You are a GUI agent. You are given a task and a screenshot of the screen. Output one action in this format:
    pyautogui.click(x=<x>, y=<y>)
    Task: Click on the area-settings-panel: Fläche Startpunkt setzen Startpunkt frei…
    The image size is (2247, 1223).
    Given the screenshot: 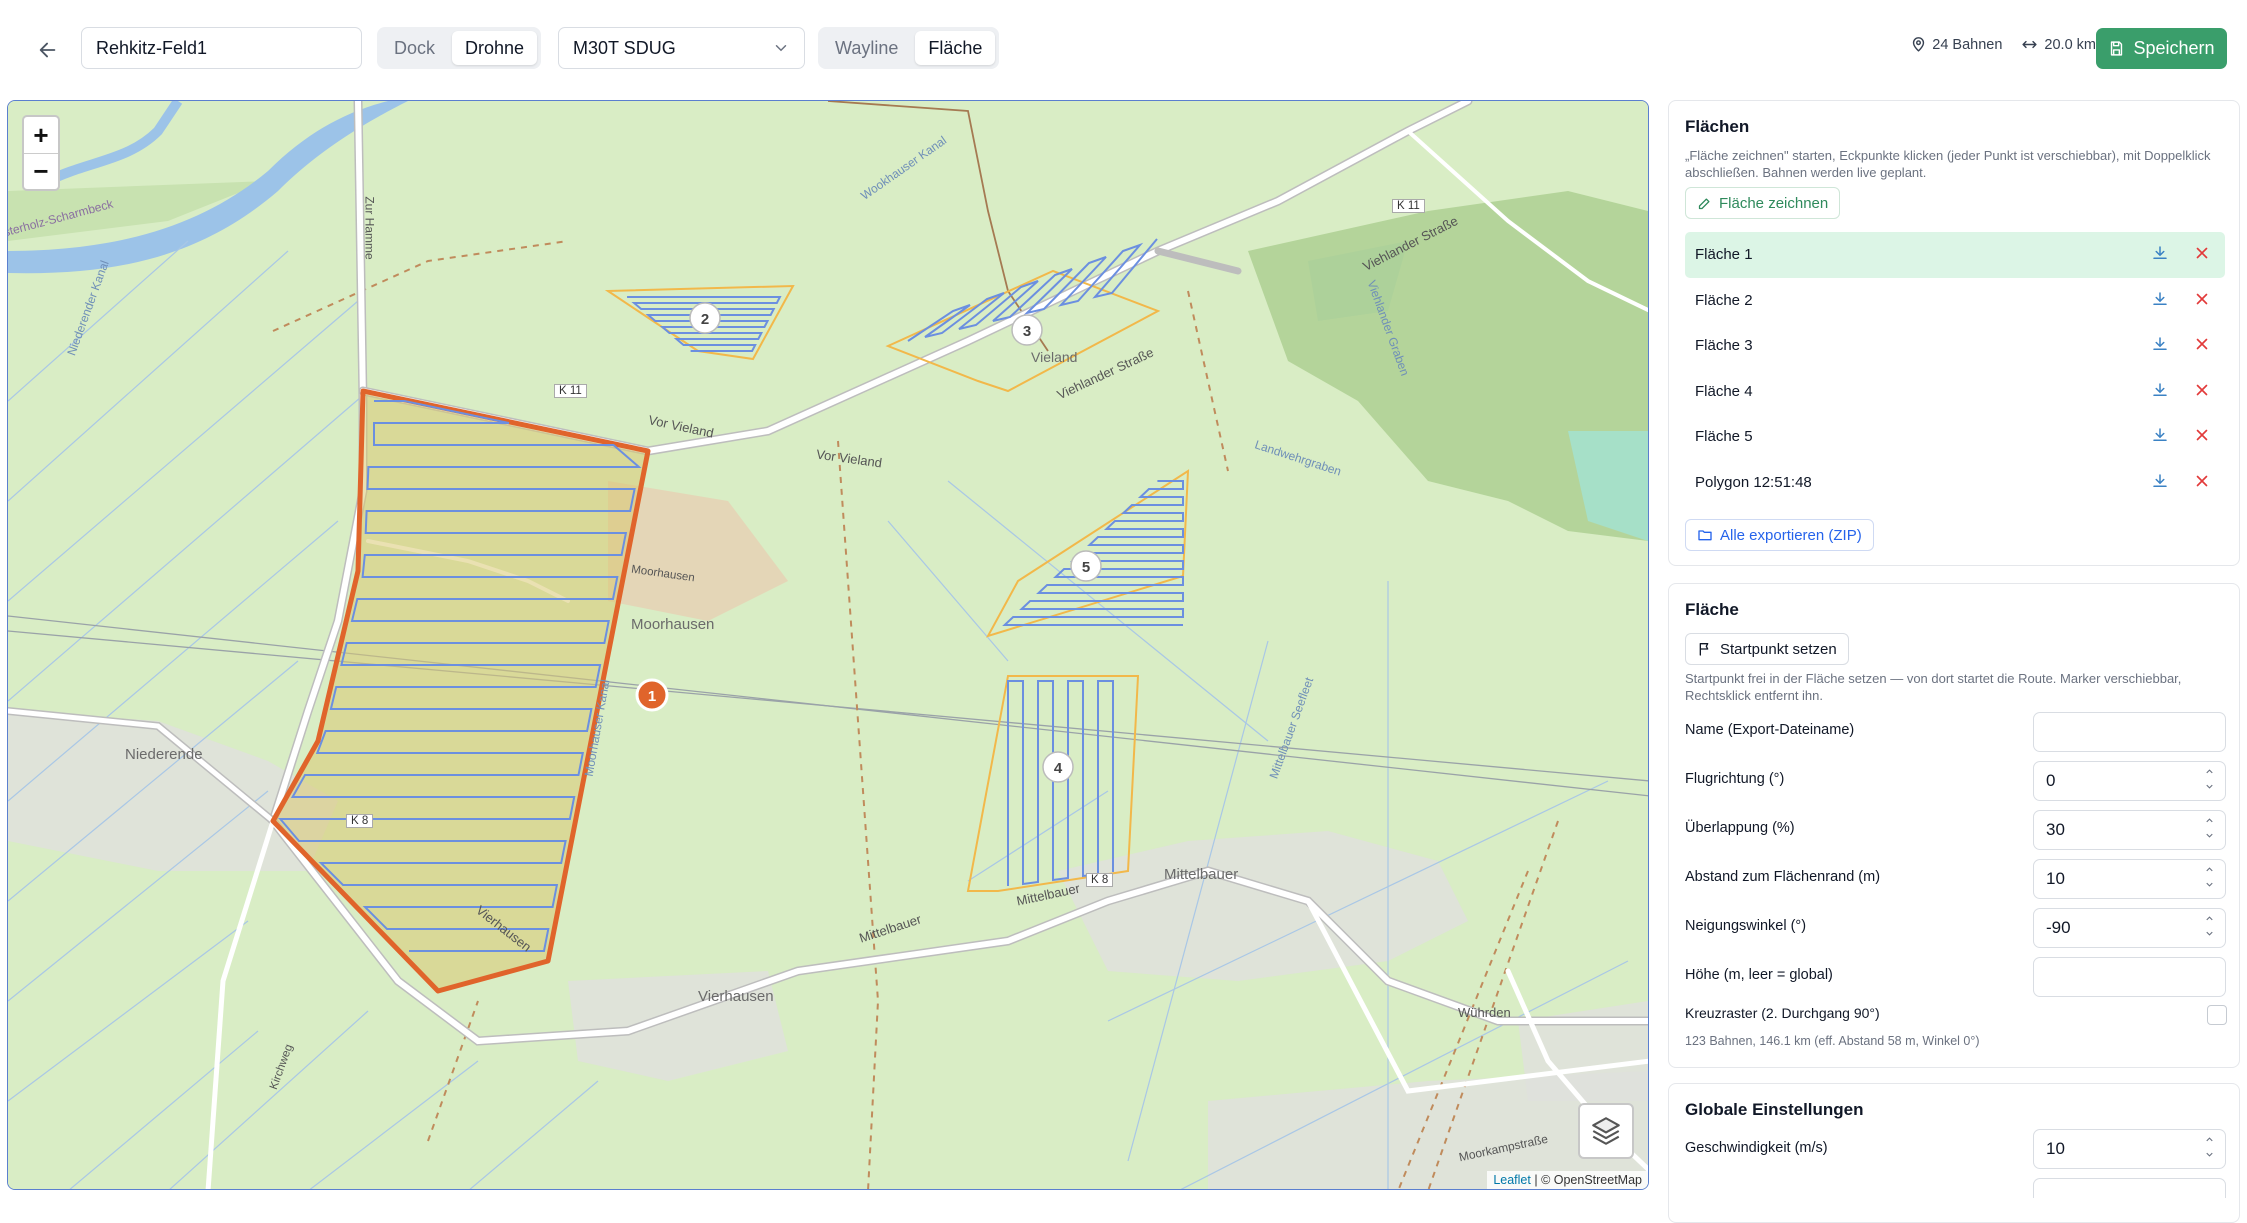 What is the action you would take?
    pyautogui.click(x=1954, y=825)
    